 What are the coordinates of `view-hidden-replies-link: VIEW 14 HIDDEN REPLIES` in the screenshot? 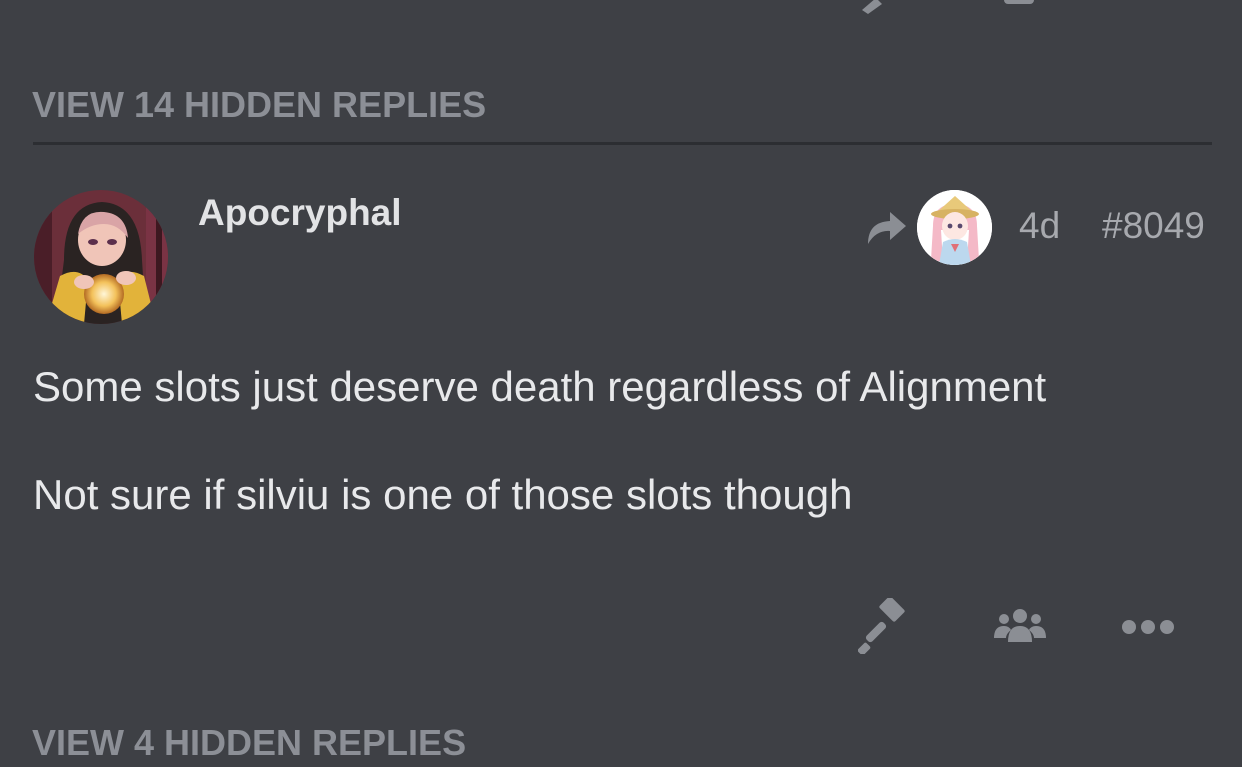 It's located at (259, 105).